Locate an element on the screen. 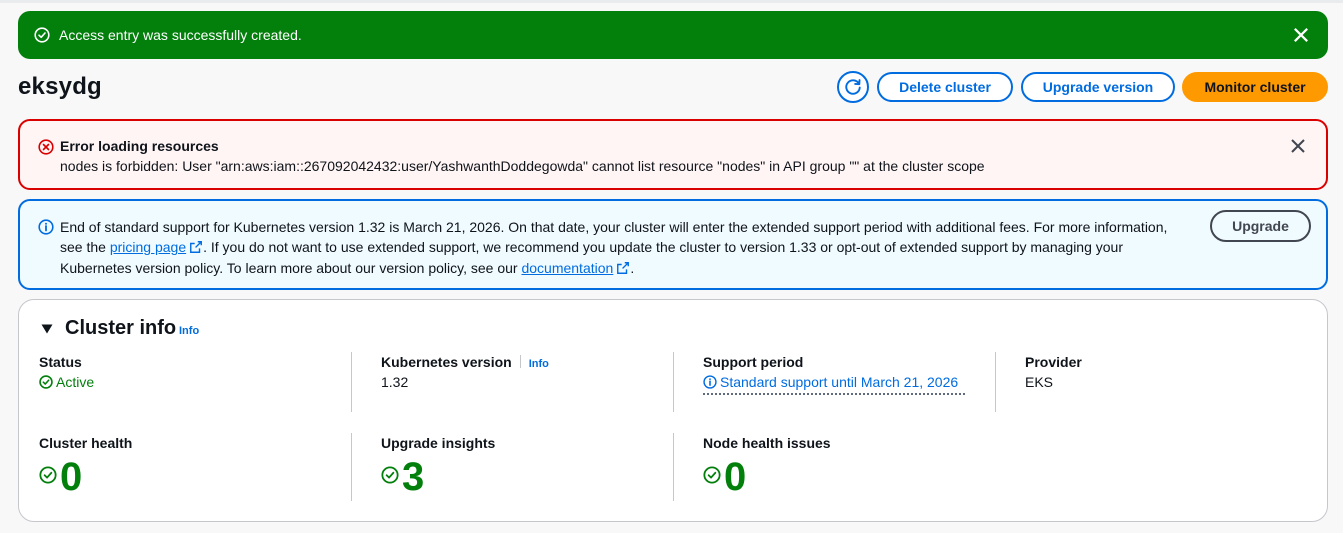 This screenshot has height=533, width=1343. kubernetes-version-value: 1.32 is located at coordinates (395, 382).